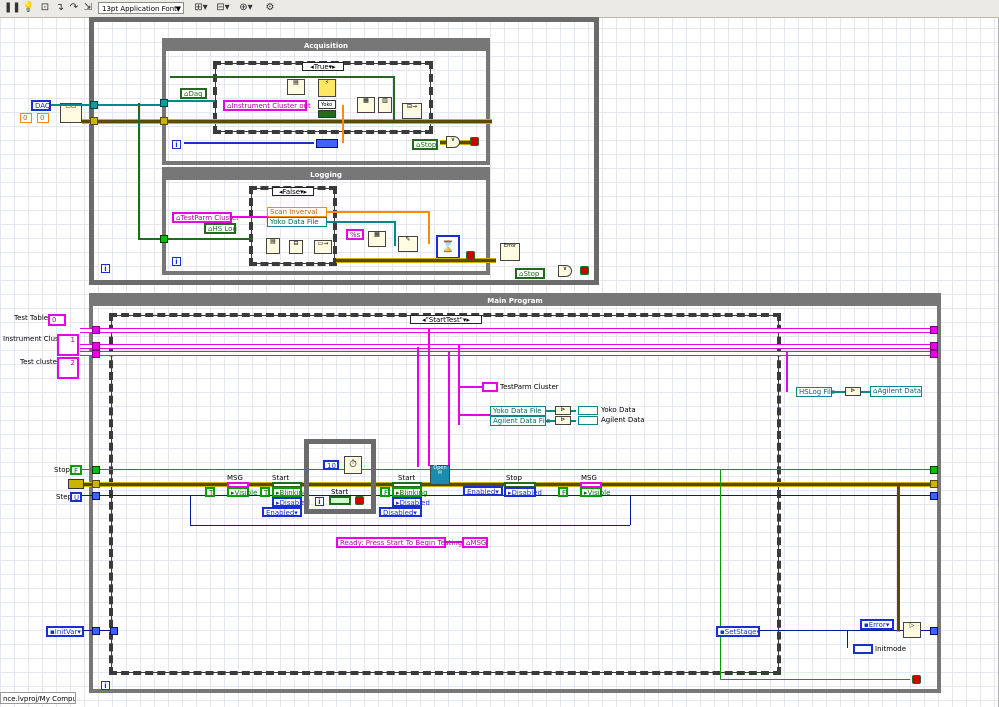  What do you see at coordinates (410, 492) in the screenshot?
I see `blinking-b-prop: ▸Blinking` at bounding box center [410, 492].